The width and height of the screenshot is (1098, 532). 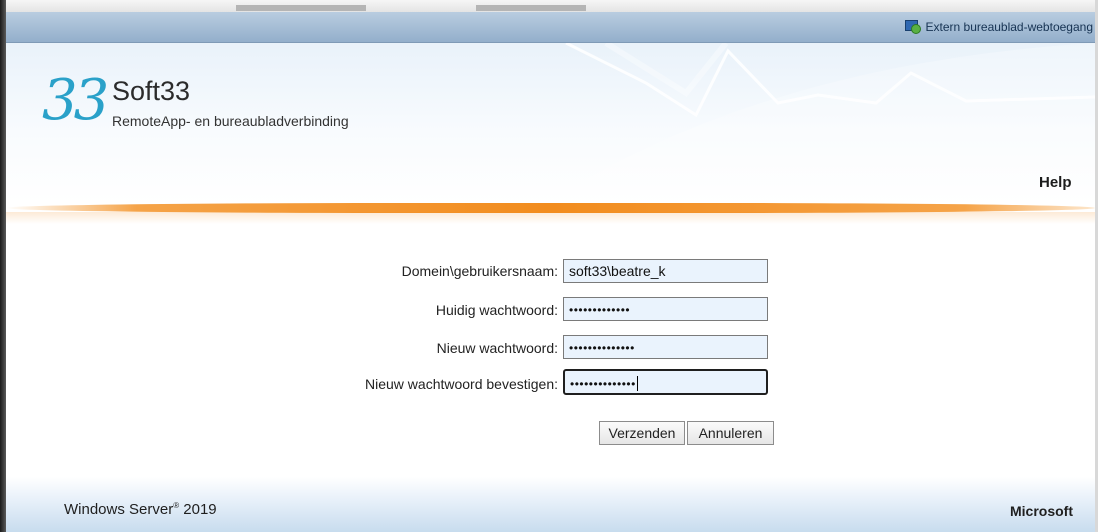 I want to click on new-password-label: Nieuw wachtwoord:, so click(x=497, y=348).